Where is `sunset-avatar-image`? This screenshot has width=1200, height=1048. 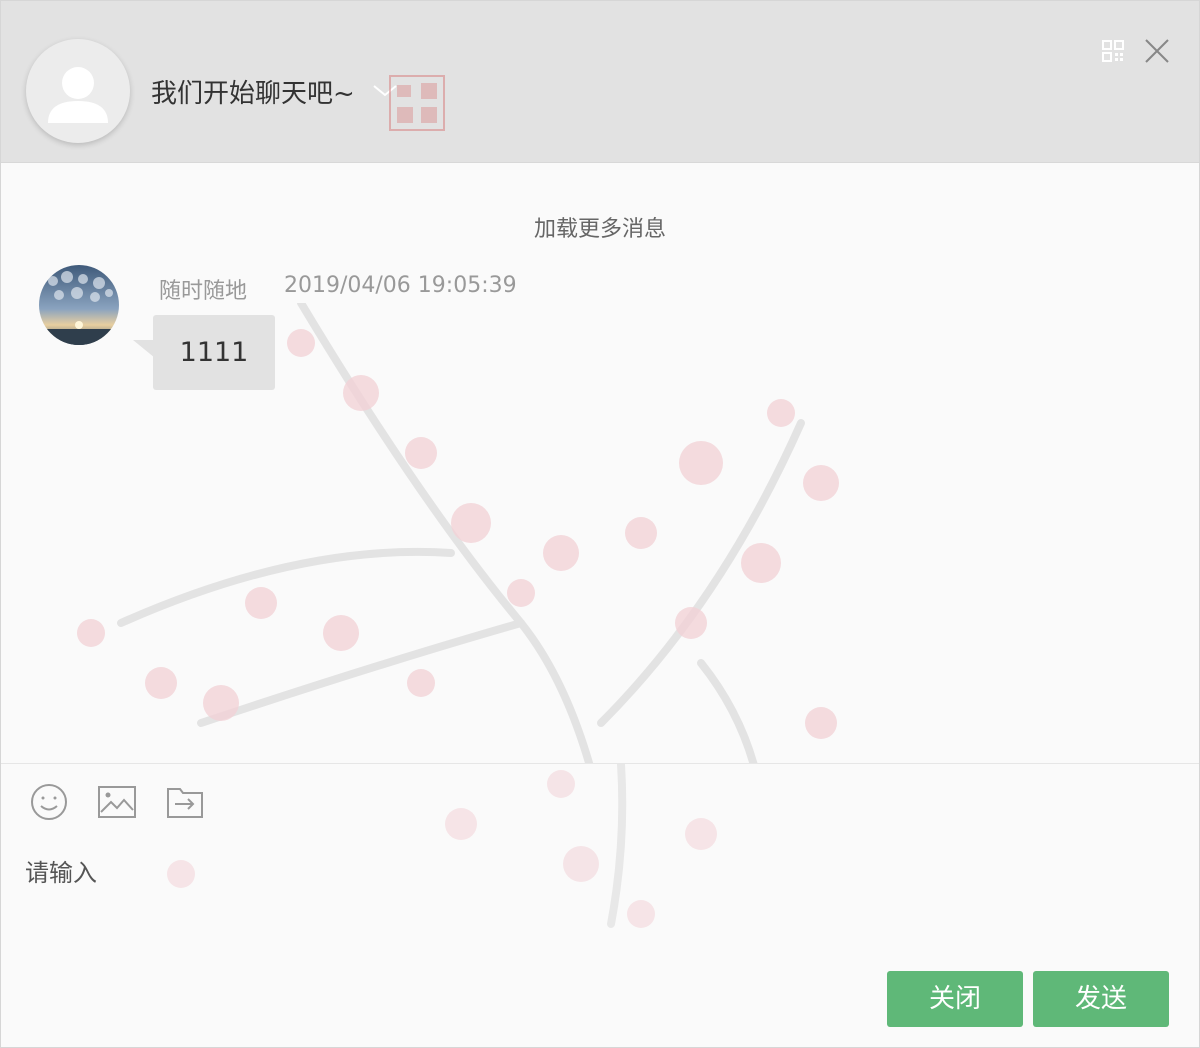
sunset-avatar-image is located at coordinates (79, 305).